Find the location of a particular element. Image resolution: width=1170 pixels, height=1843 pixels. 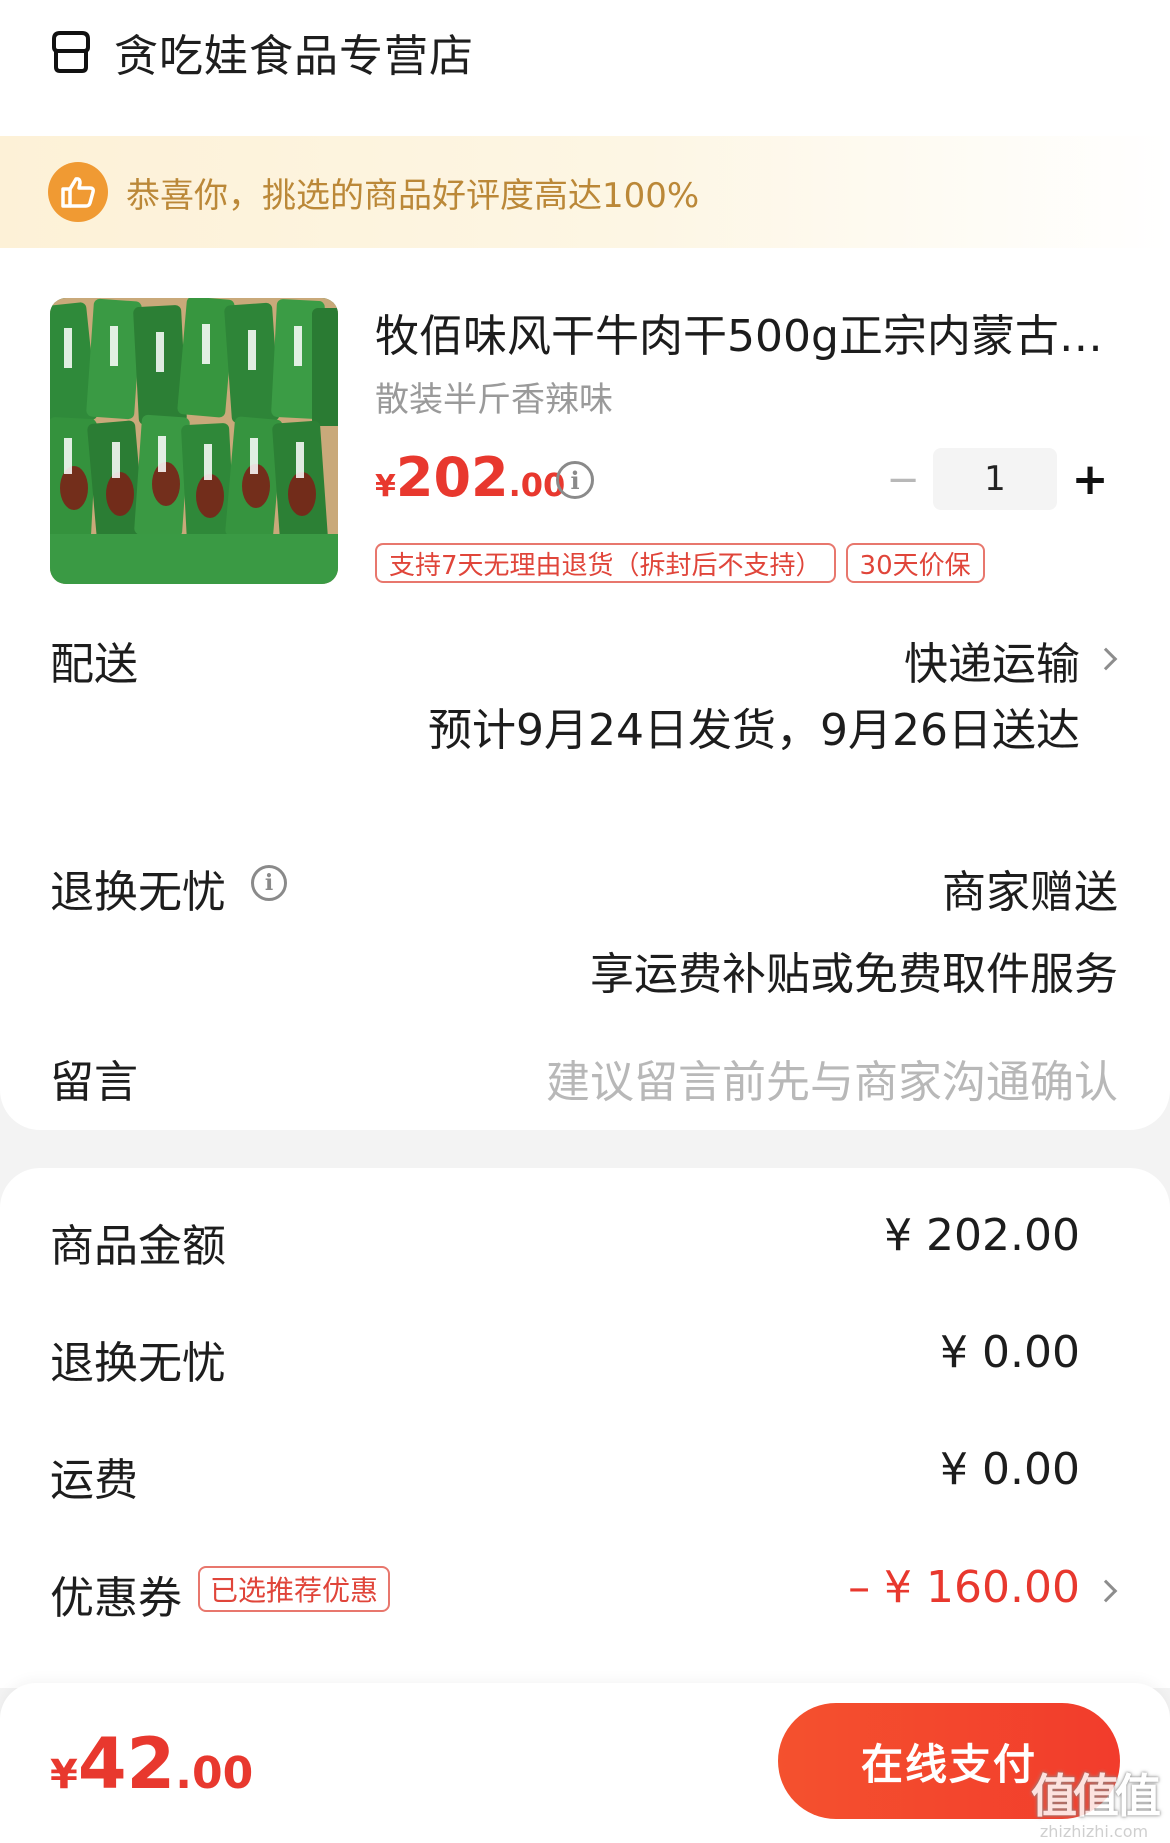

total-decimal: .00 is located at coordinates (214, 1773).